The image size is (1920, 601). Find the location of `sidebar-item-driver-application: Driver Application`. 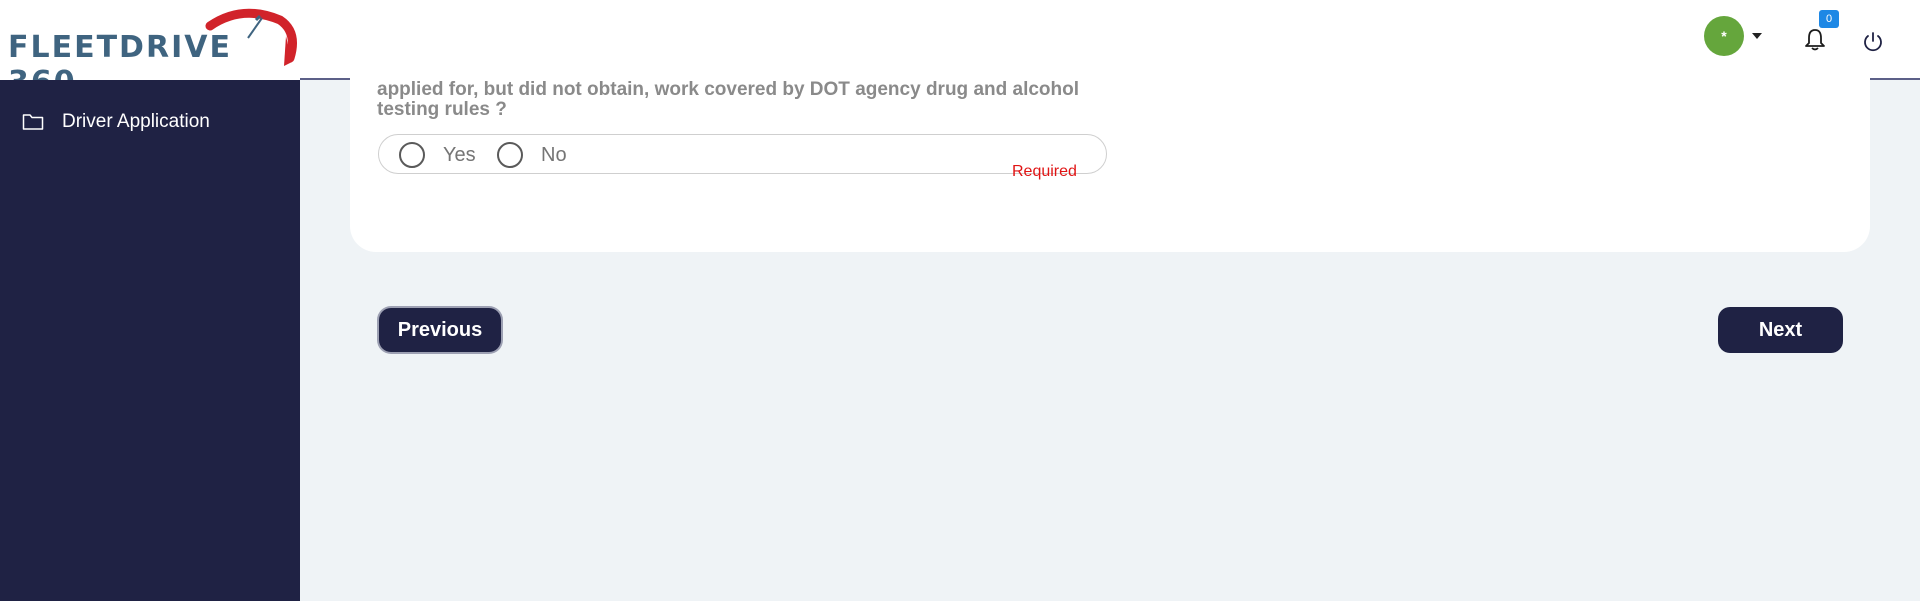

sidebar-item-driver-application: Driver Application is located at coordinates (116, 122).